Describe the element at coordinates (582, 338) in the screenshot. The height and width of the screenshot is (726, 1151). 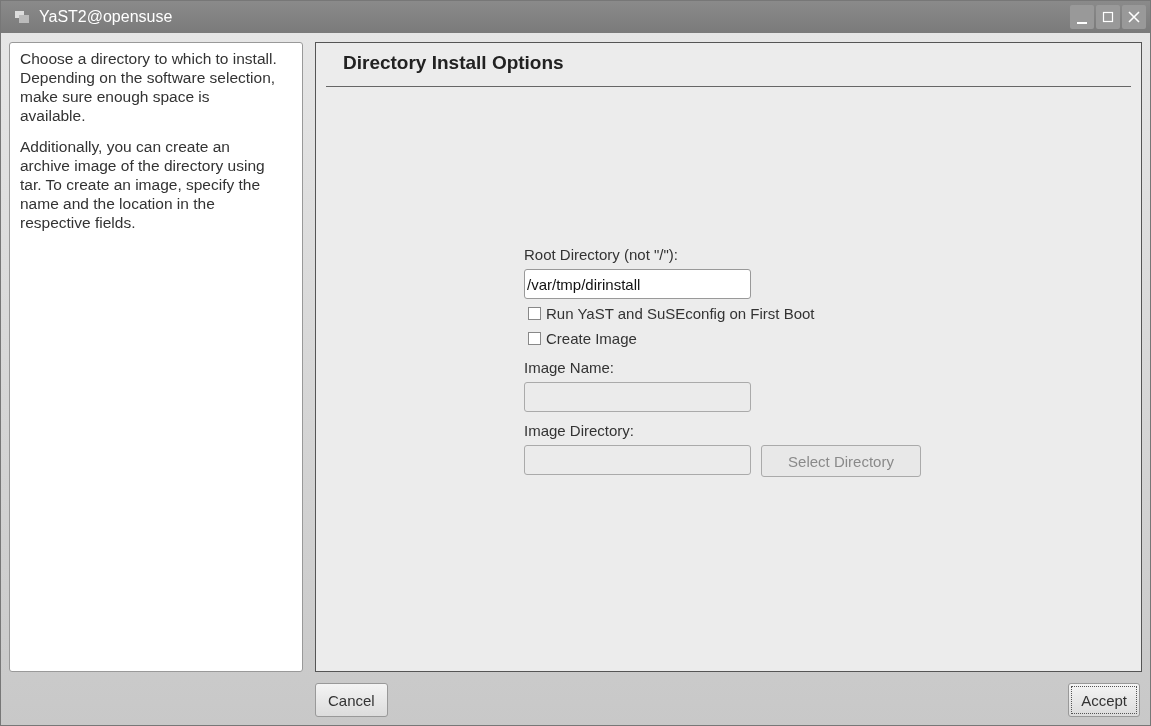
I see `checkbox-option: Create Image` at that location.